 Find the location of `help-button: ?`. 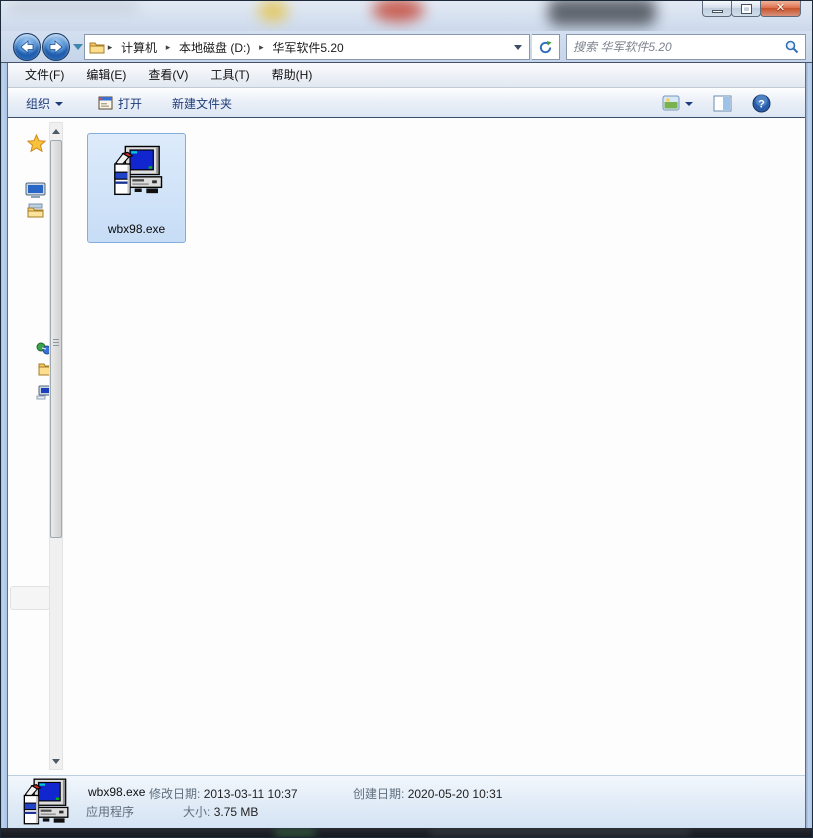

help-button: ? is located at coordinates (761, 103).